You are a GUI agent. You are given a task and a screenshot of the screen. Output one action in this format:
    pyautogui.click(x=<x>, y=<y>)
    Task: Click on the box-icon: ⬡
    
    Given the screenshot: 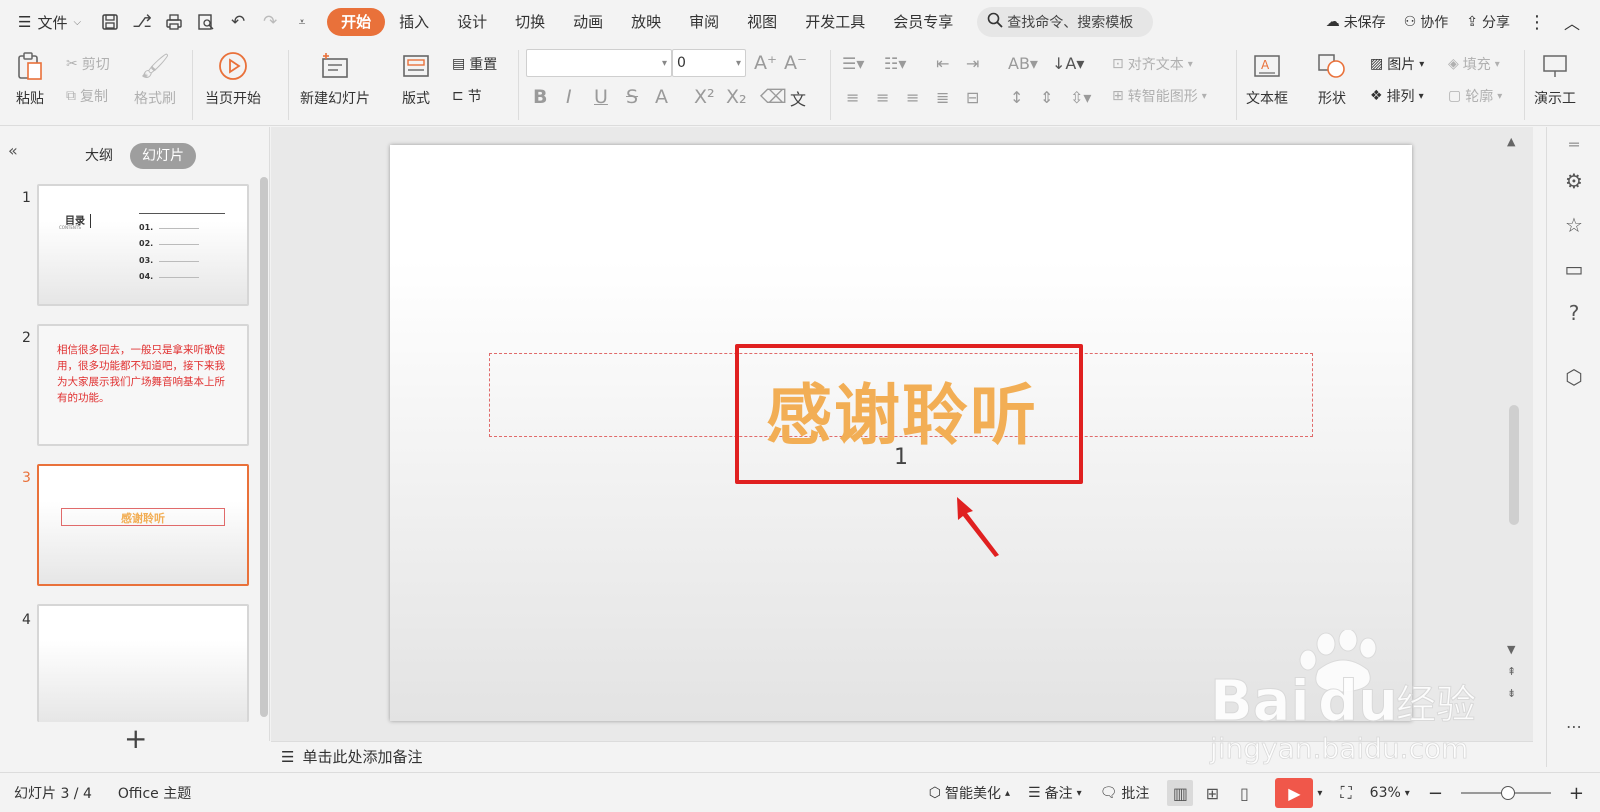 What is the action you would take?
    pyautogui.click(x=1574, y=377)
    